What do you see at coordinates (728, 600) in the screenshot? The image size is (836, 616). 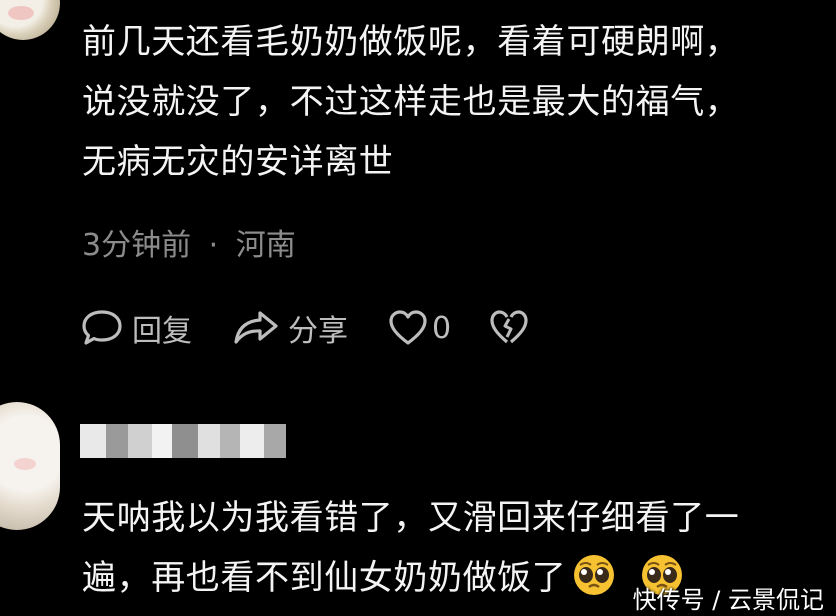 I see `watermark: 快传号 / 云景侃记` at bounding box center [728, 600].